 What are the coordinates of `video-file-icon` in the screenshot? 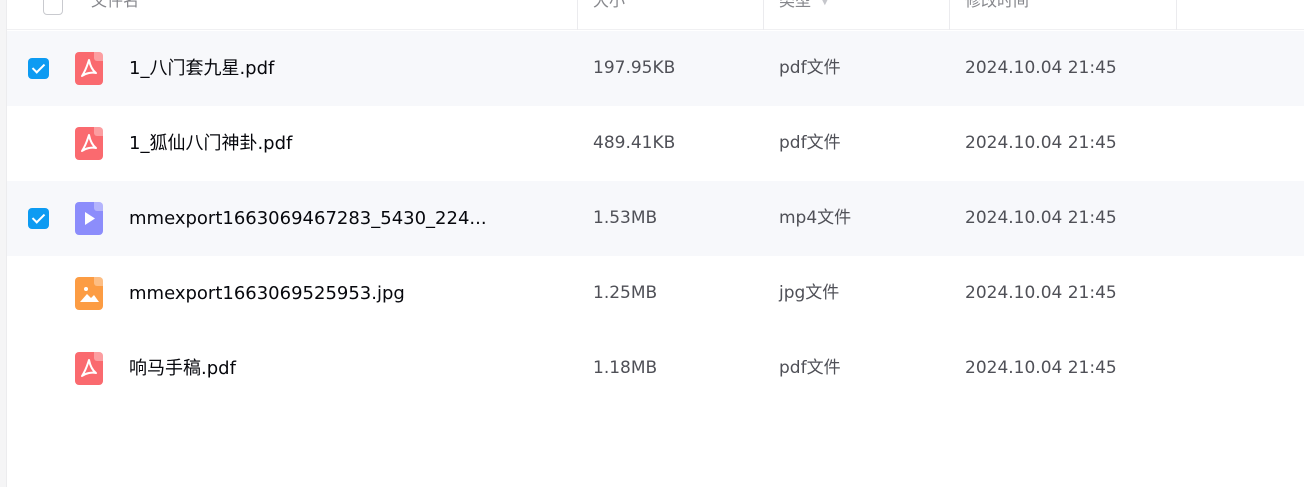 It's located at (89, 218).